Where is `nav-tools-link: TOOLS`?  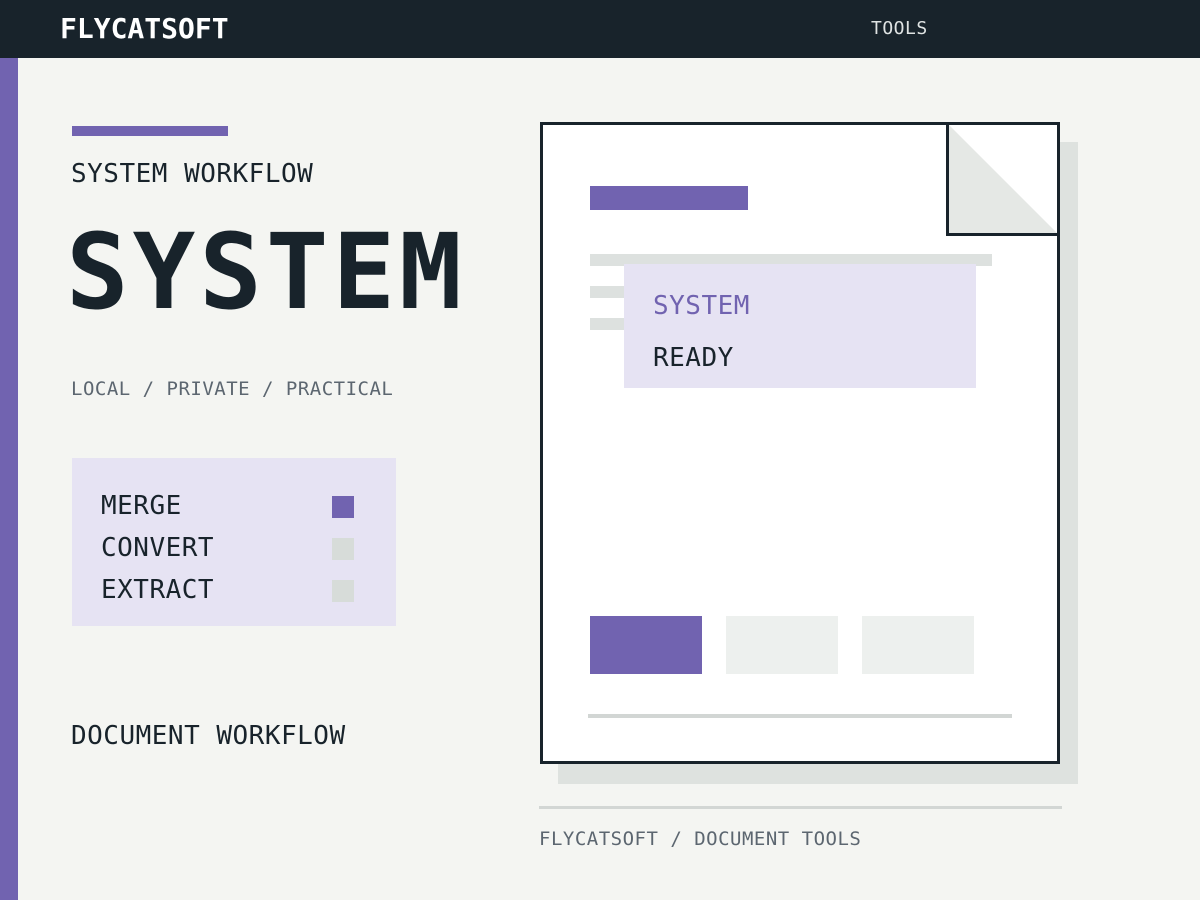 nav-tools-link: TOOLS is located at coordinates (899, 29).